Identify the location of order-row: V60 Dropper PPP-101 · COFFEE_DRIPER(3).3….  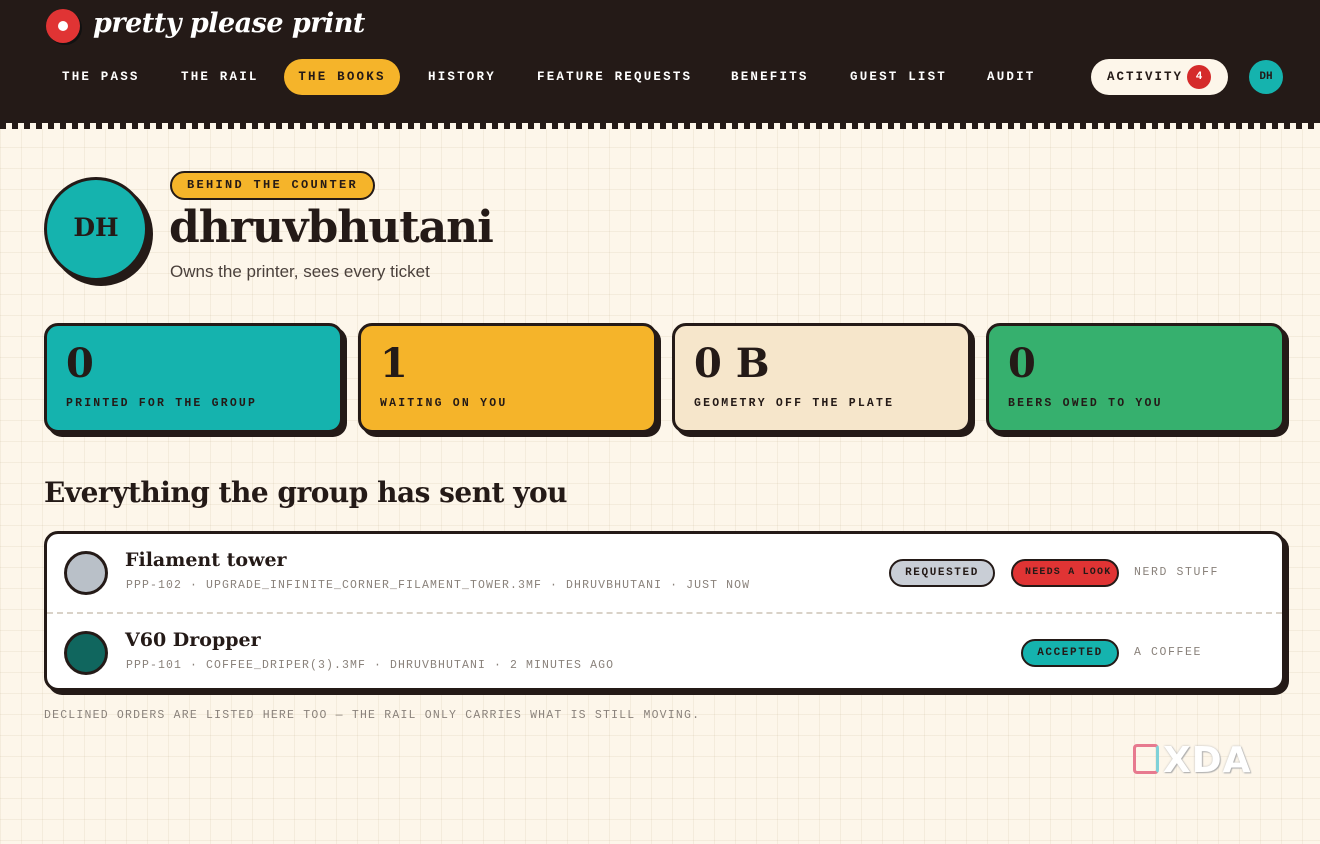
(664, 650).